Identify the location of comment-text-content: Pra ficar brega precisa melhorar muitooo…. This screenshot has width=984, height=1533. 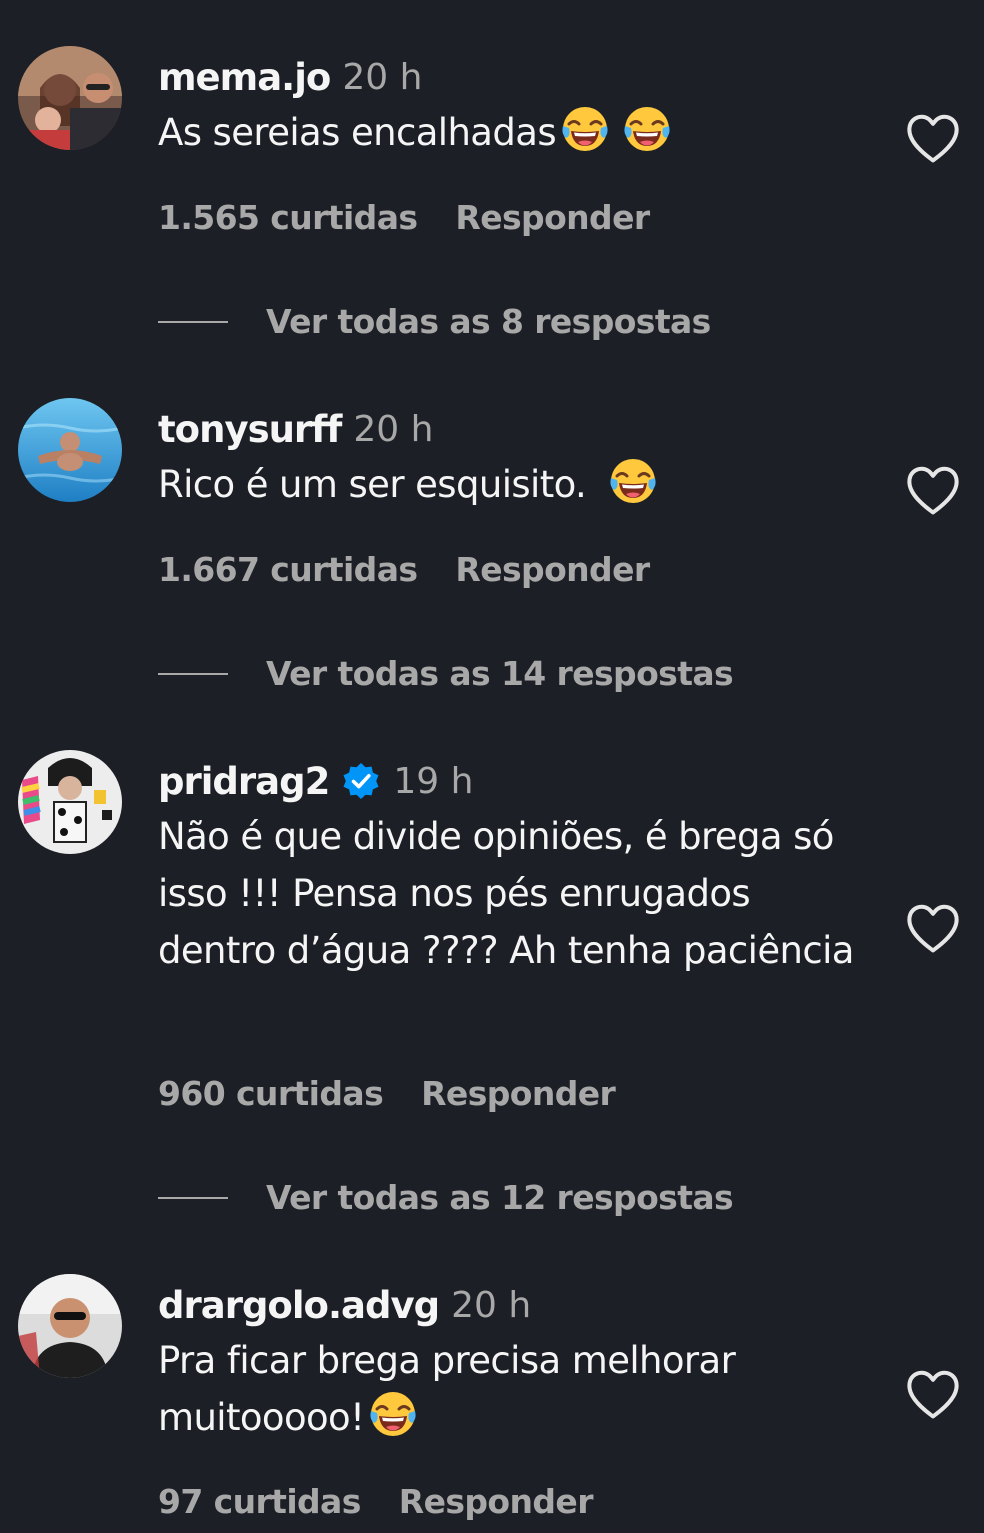
(447, 1389).